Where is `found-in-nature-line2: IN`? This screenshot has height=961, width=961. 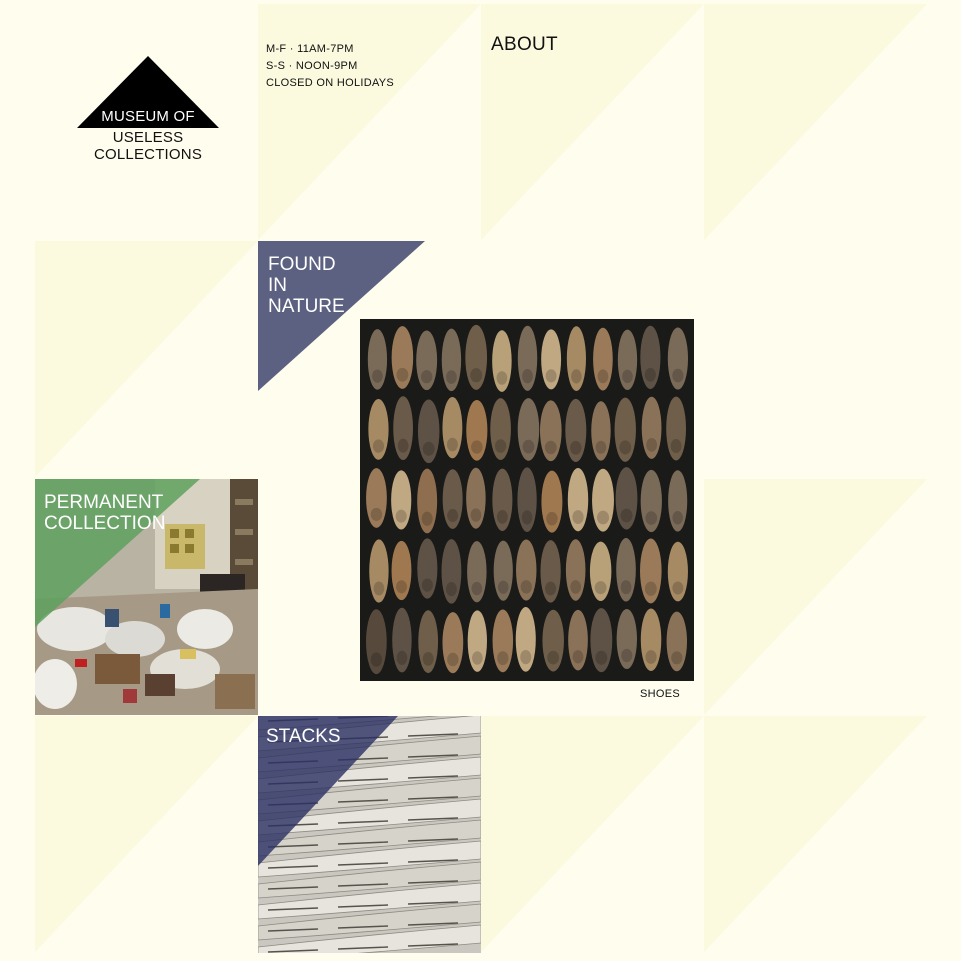
found-in-nature-line2: IN is located at coordinates (277, 285).